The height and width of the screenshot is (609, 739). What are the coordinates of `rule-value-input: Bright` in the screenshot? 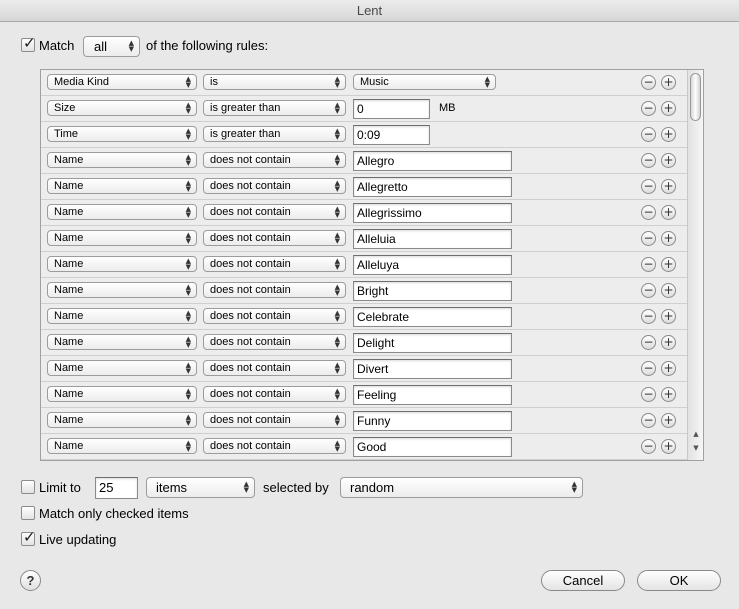 It's located at (432, 291).